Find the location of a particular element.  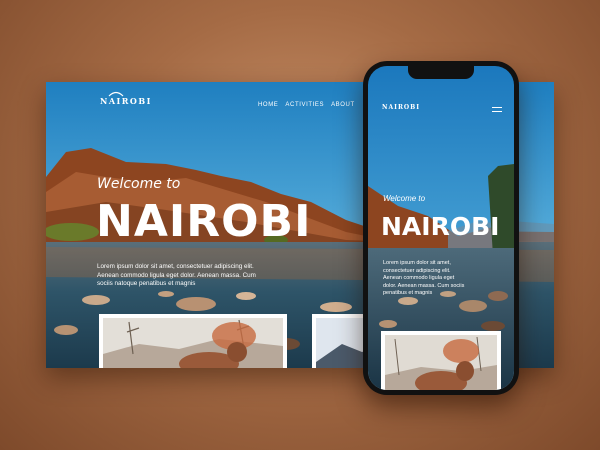

main-nav: HOME ACTIVITIES ABOUT is located at coordinates (306, 105).